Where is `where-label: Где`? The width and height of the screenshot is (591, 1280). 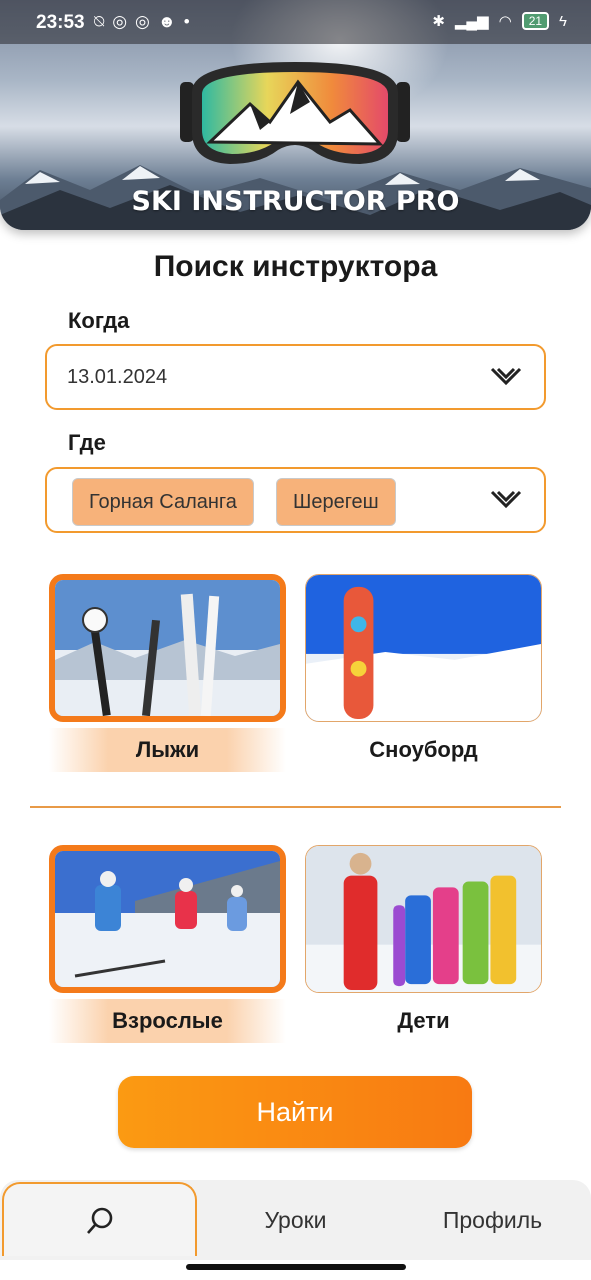 where-label: Где is located at coordinates (87, 442).